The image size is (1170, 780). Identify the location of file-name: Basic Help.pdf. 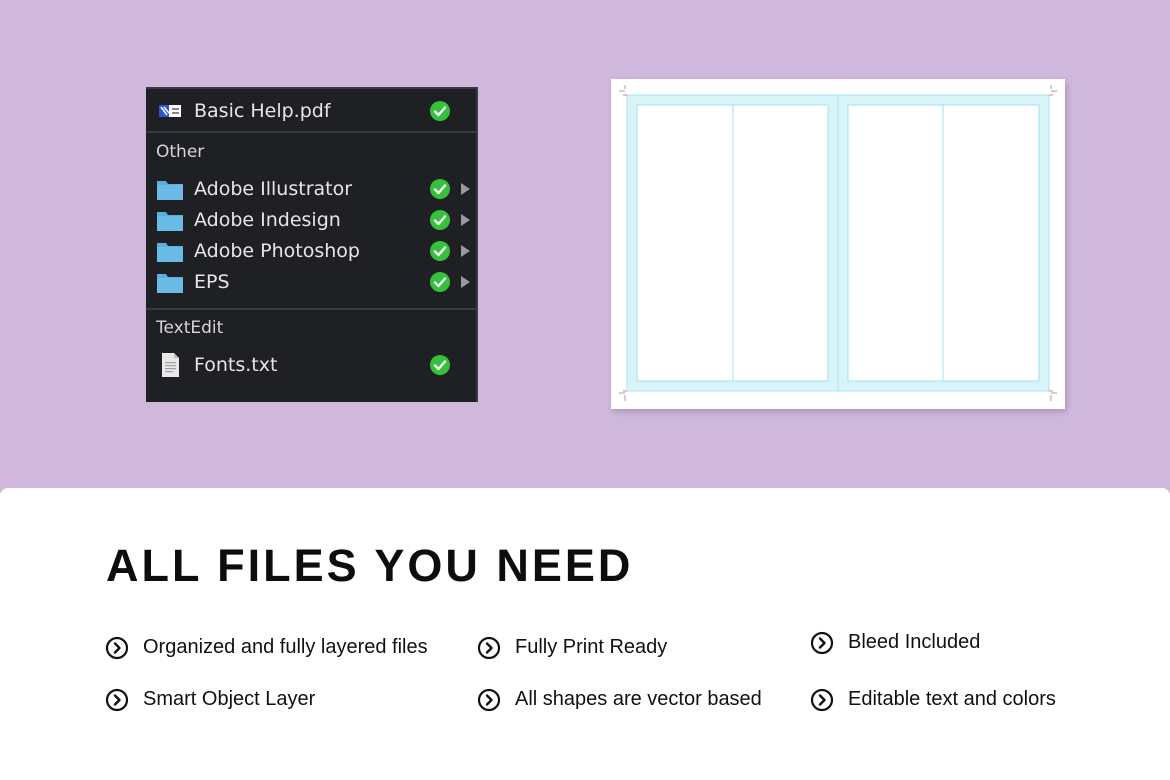
(262, 111).